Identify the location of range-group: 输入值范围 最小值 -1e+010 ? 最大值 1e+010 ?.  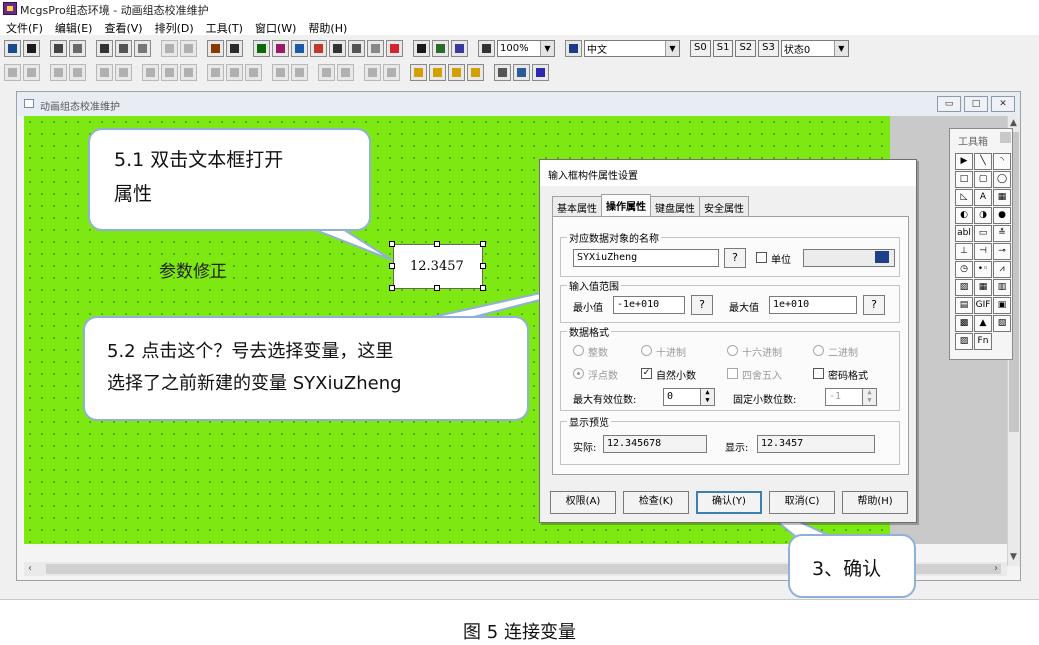
(730, 300).